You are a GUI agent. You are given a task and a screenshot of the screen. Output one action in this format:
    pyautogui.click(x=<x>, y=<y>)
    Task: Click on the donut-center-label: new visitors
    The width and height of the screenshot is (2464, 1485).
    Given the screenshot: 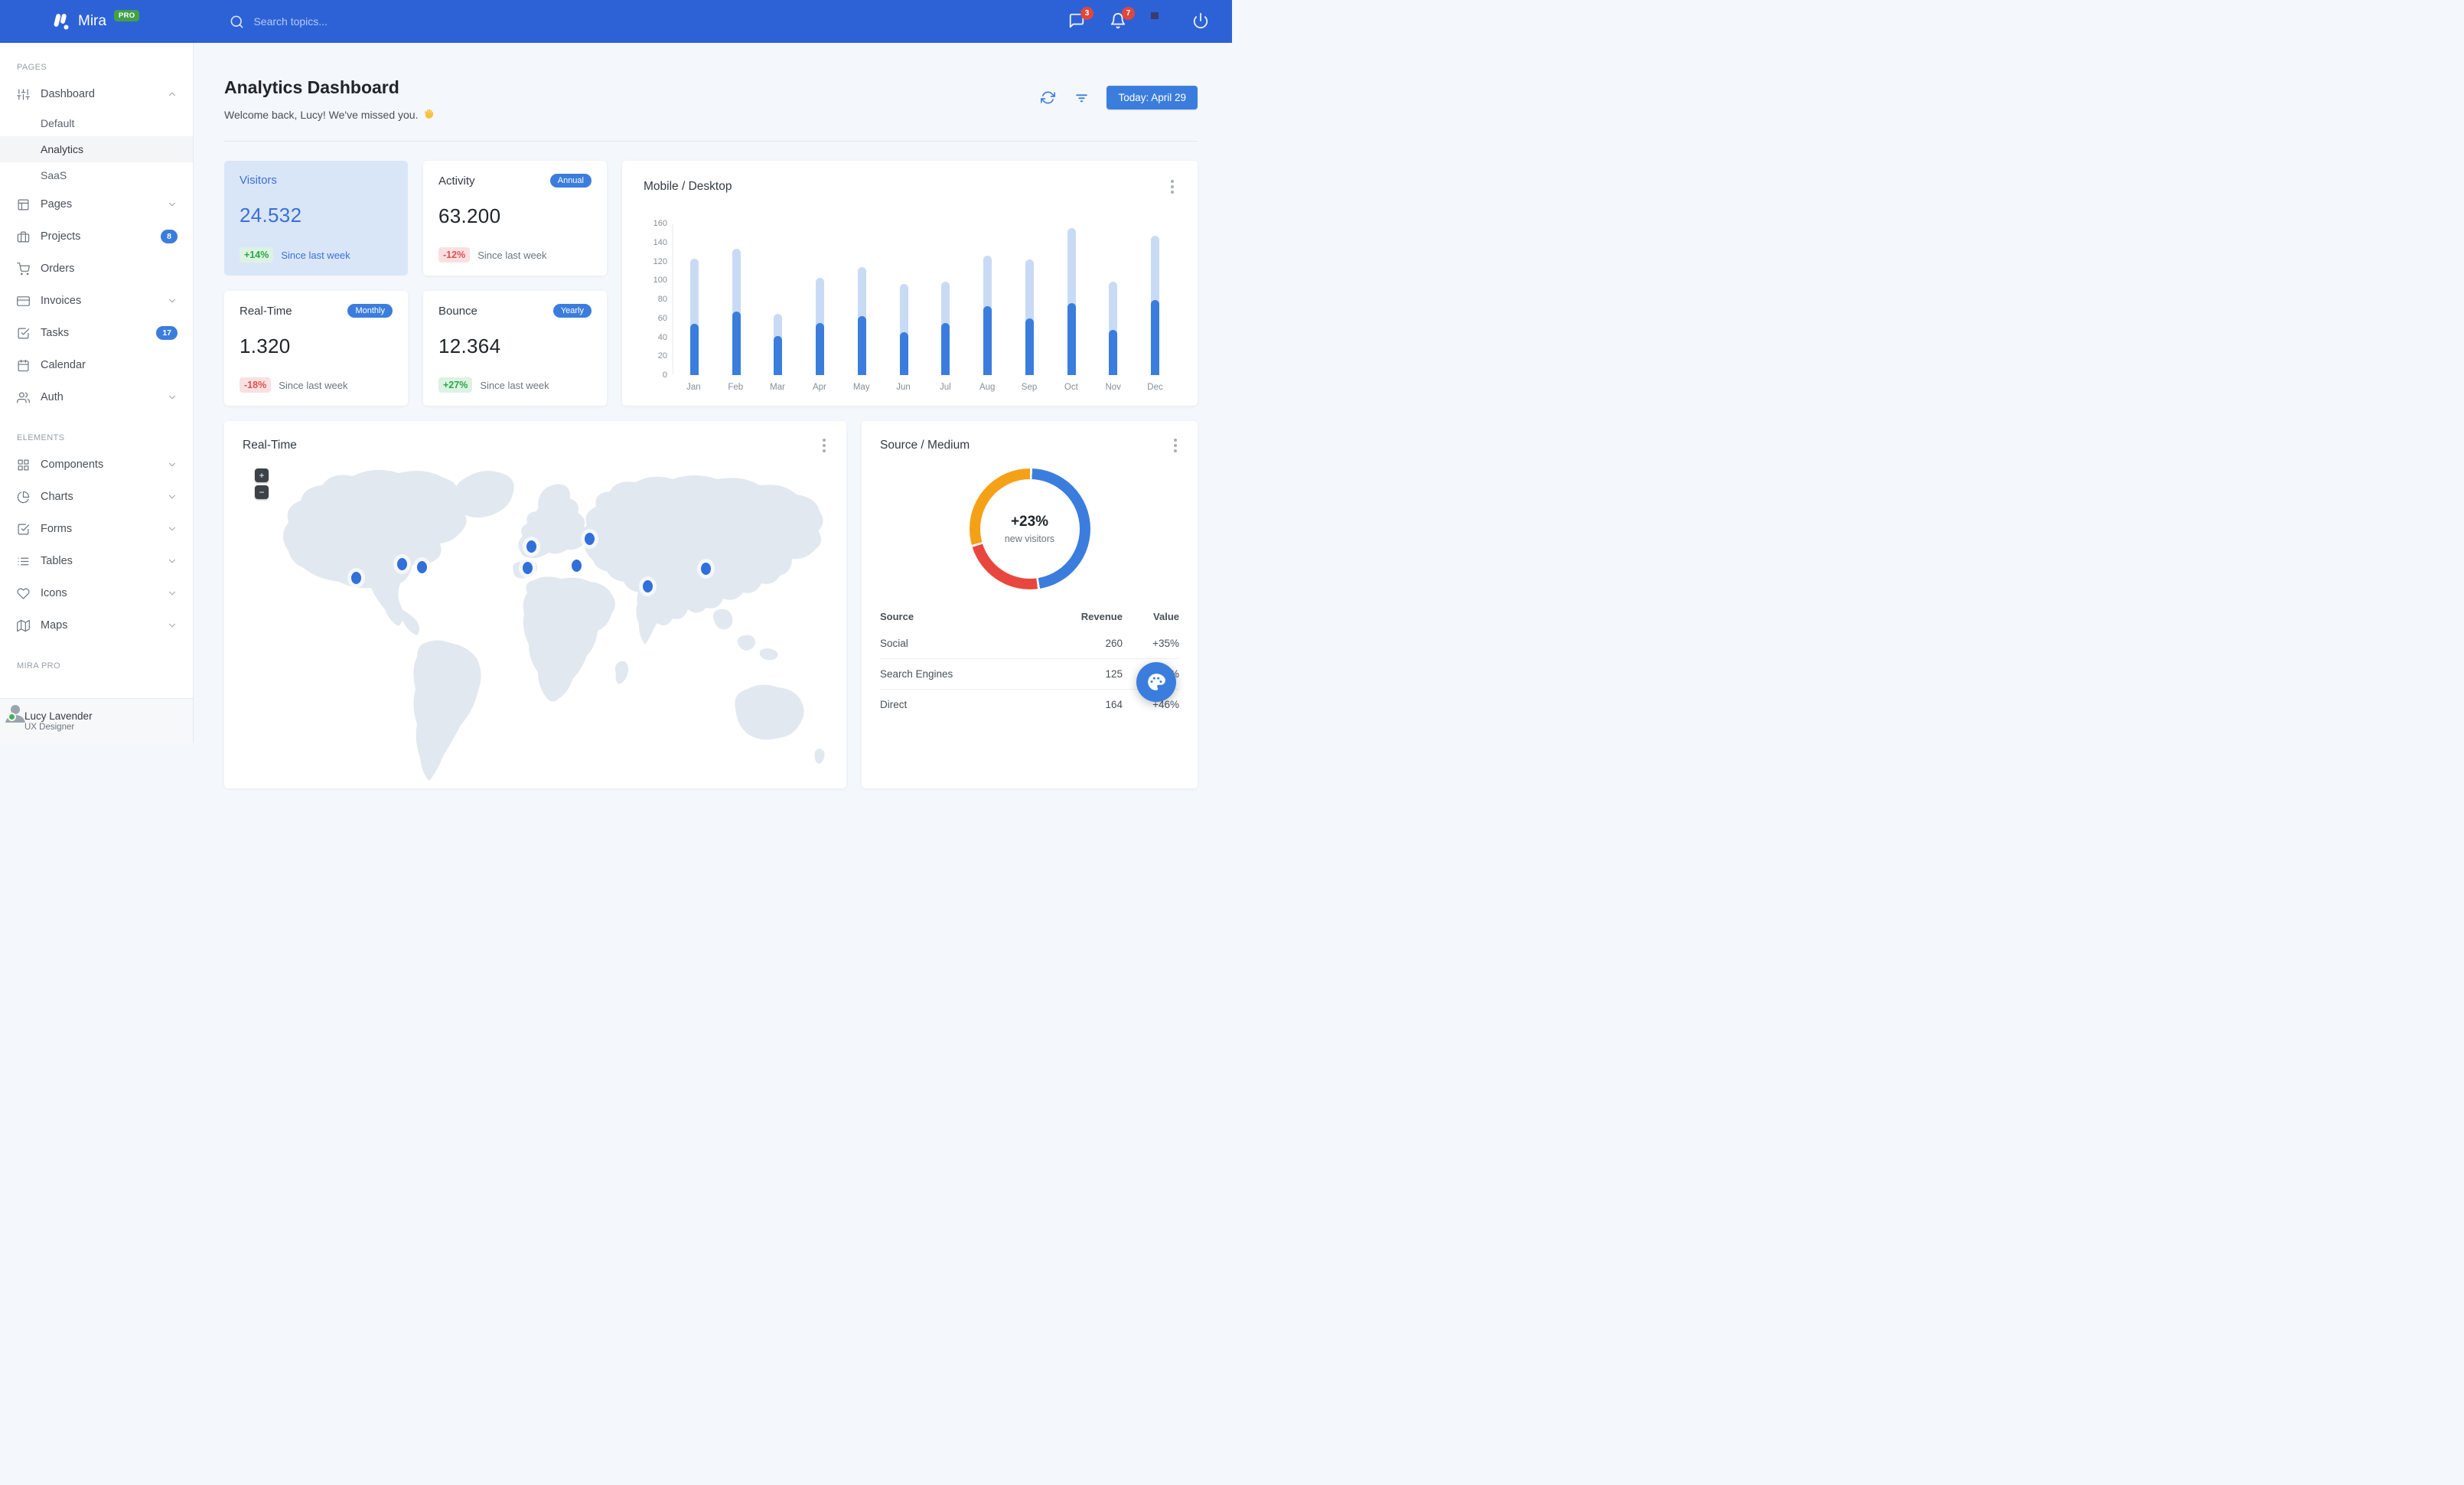 What is the action you would take?
    pyautogui.click(x=1029, y=539)
    